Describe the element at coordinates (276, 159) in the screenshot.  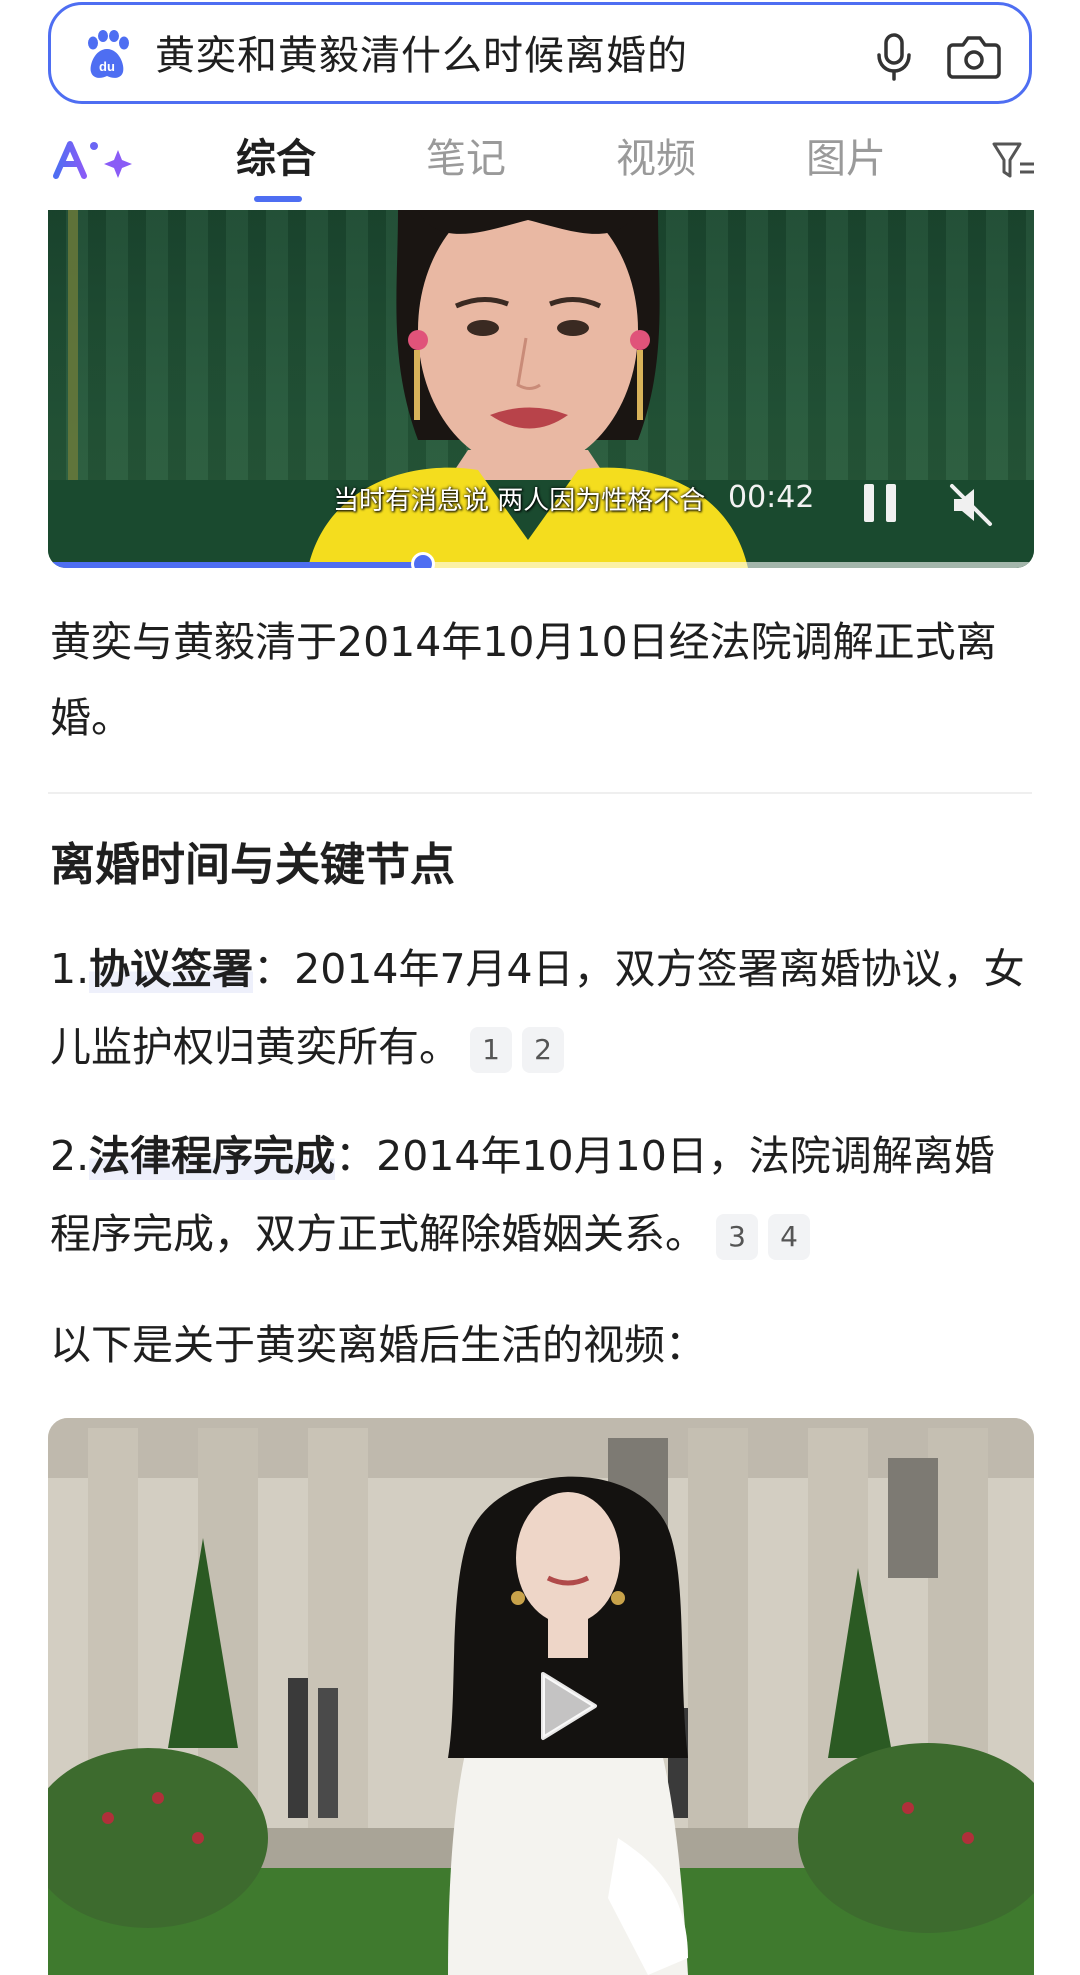
I see `tab-general: 综合` at that location.